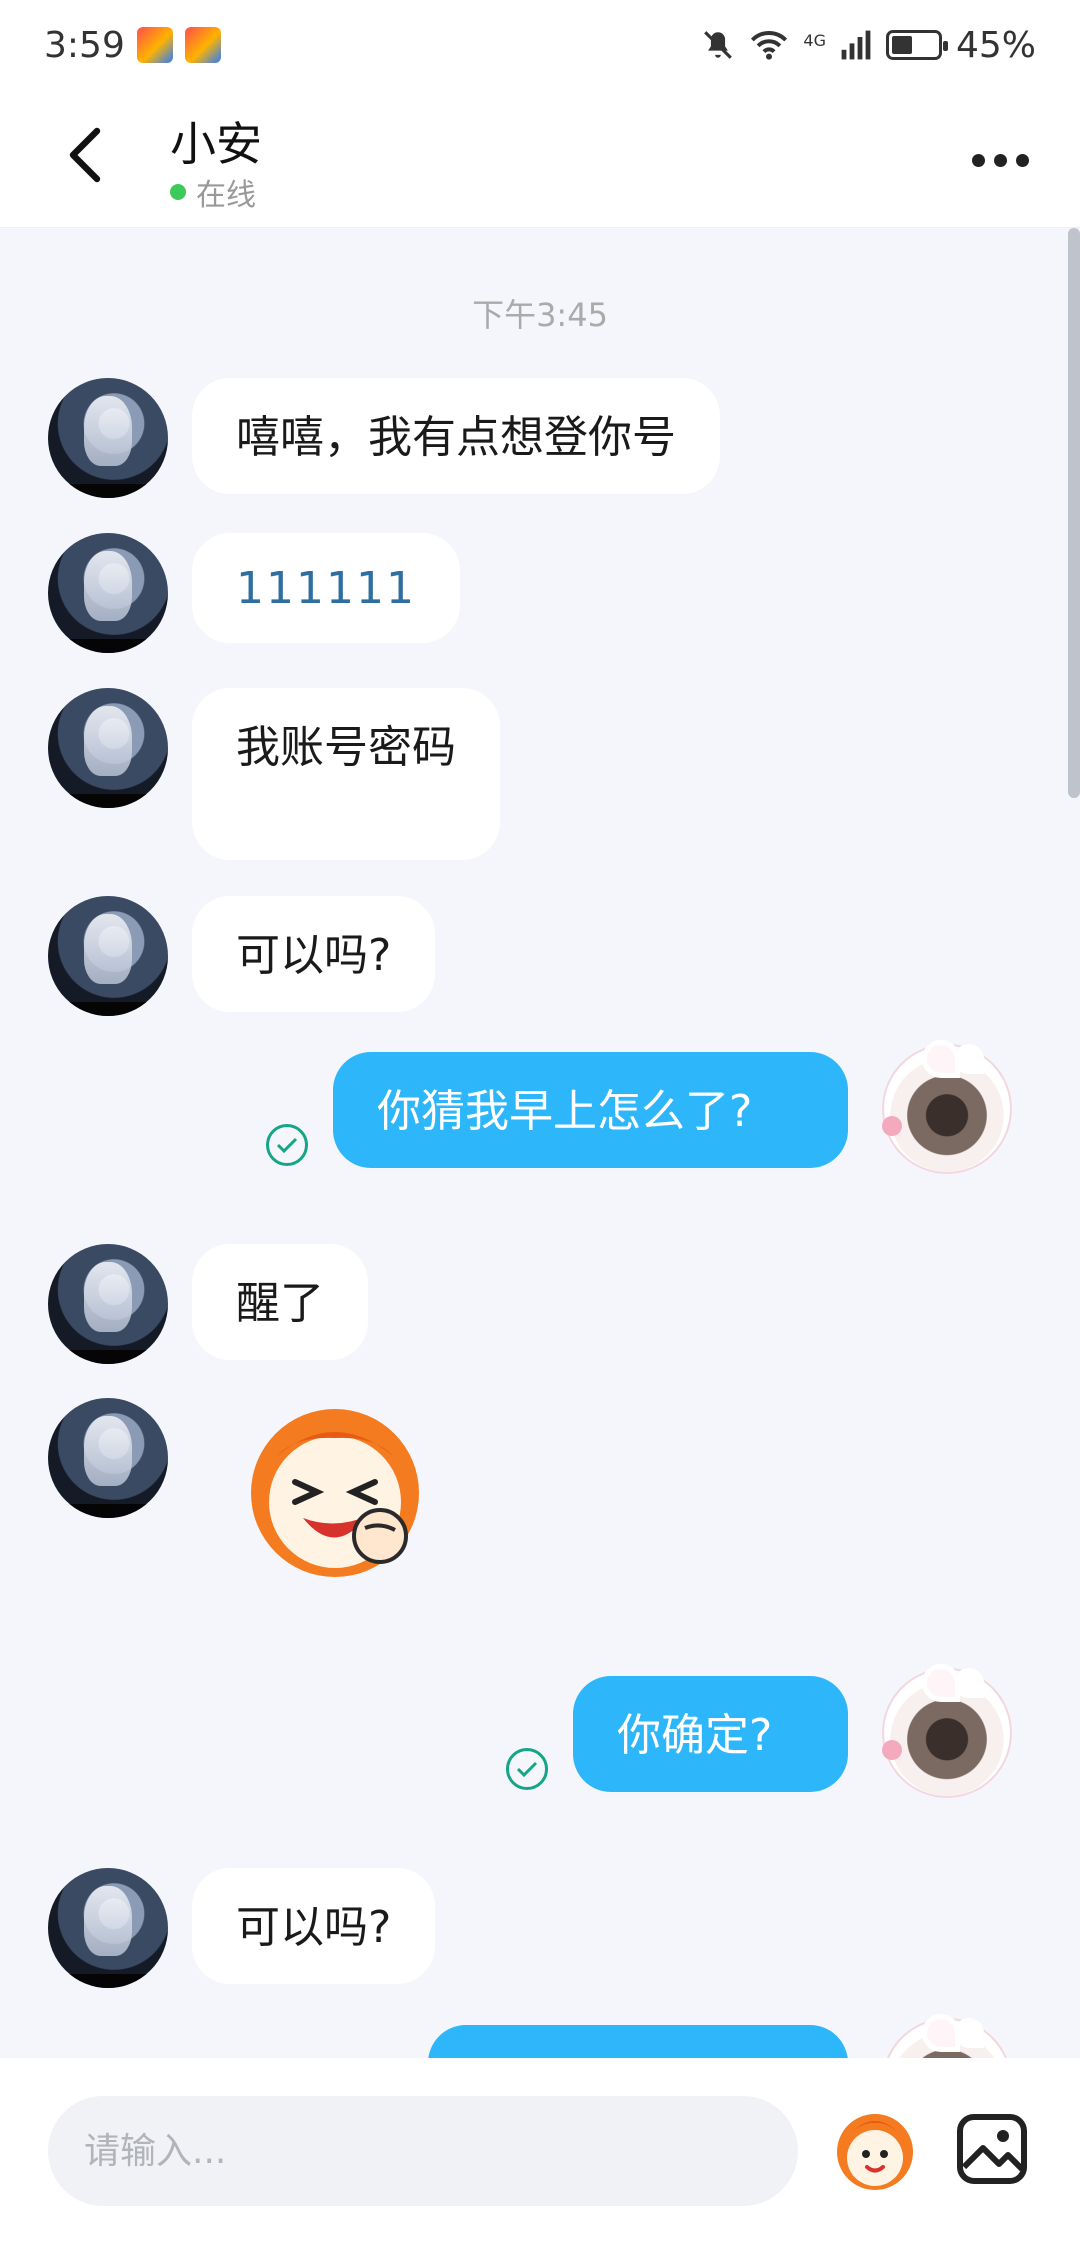 The width and height of the screenshot is (1080, 2244). I want to click on message-bubble-incoming: 醒了, so click(280, 1302).